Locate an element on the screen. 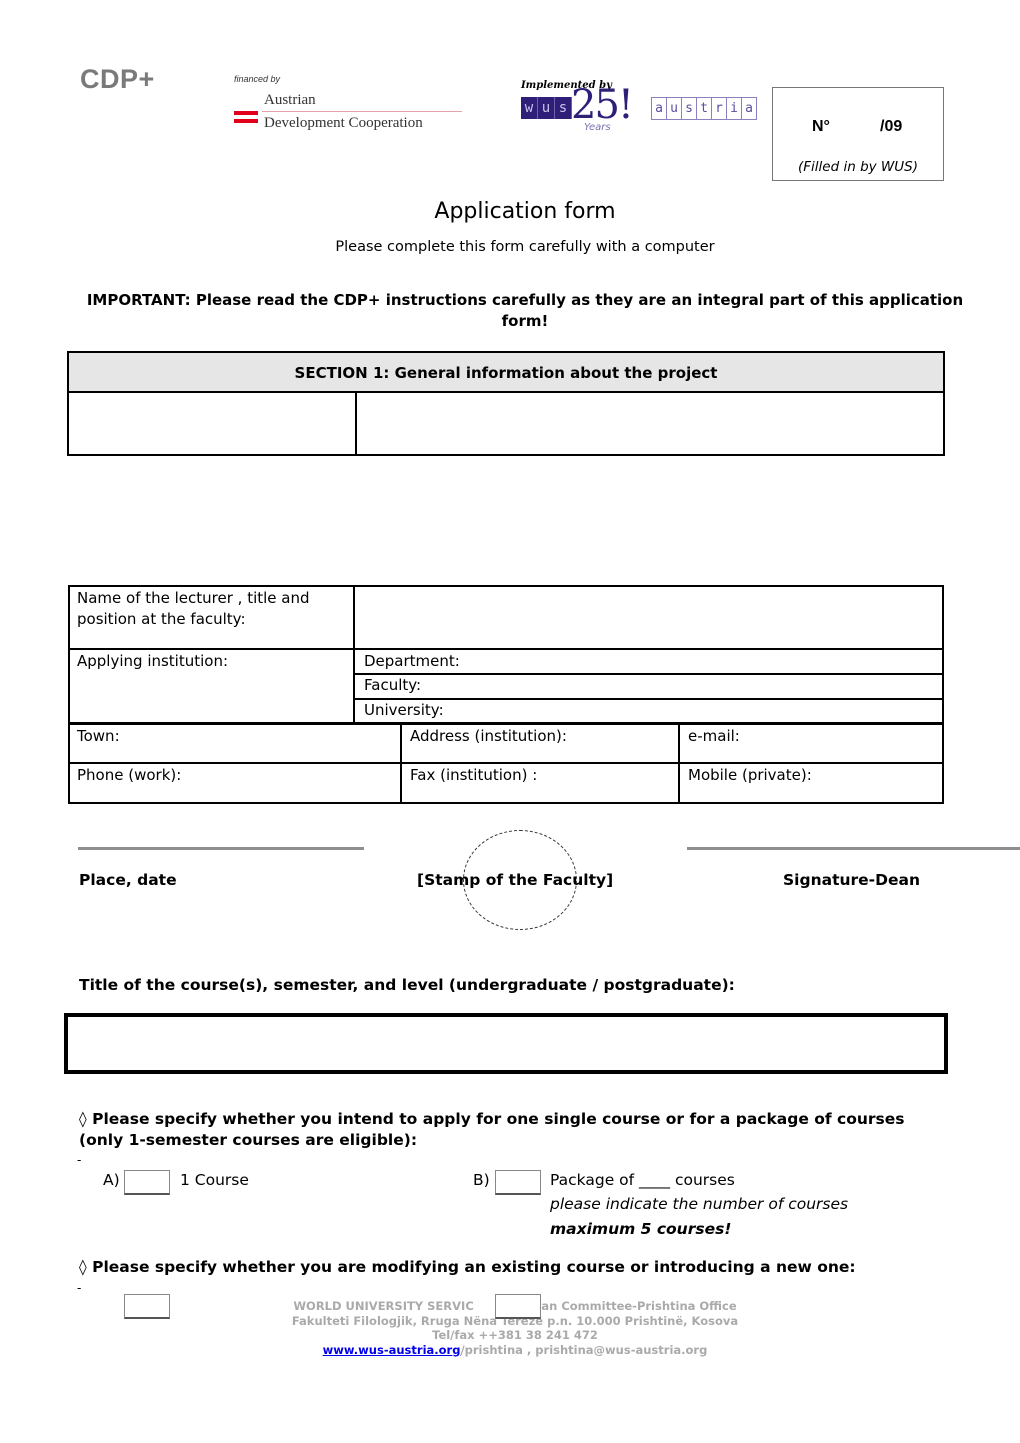  option-a-label: 1 Course is located at coordinates (214, 1180).